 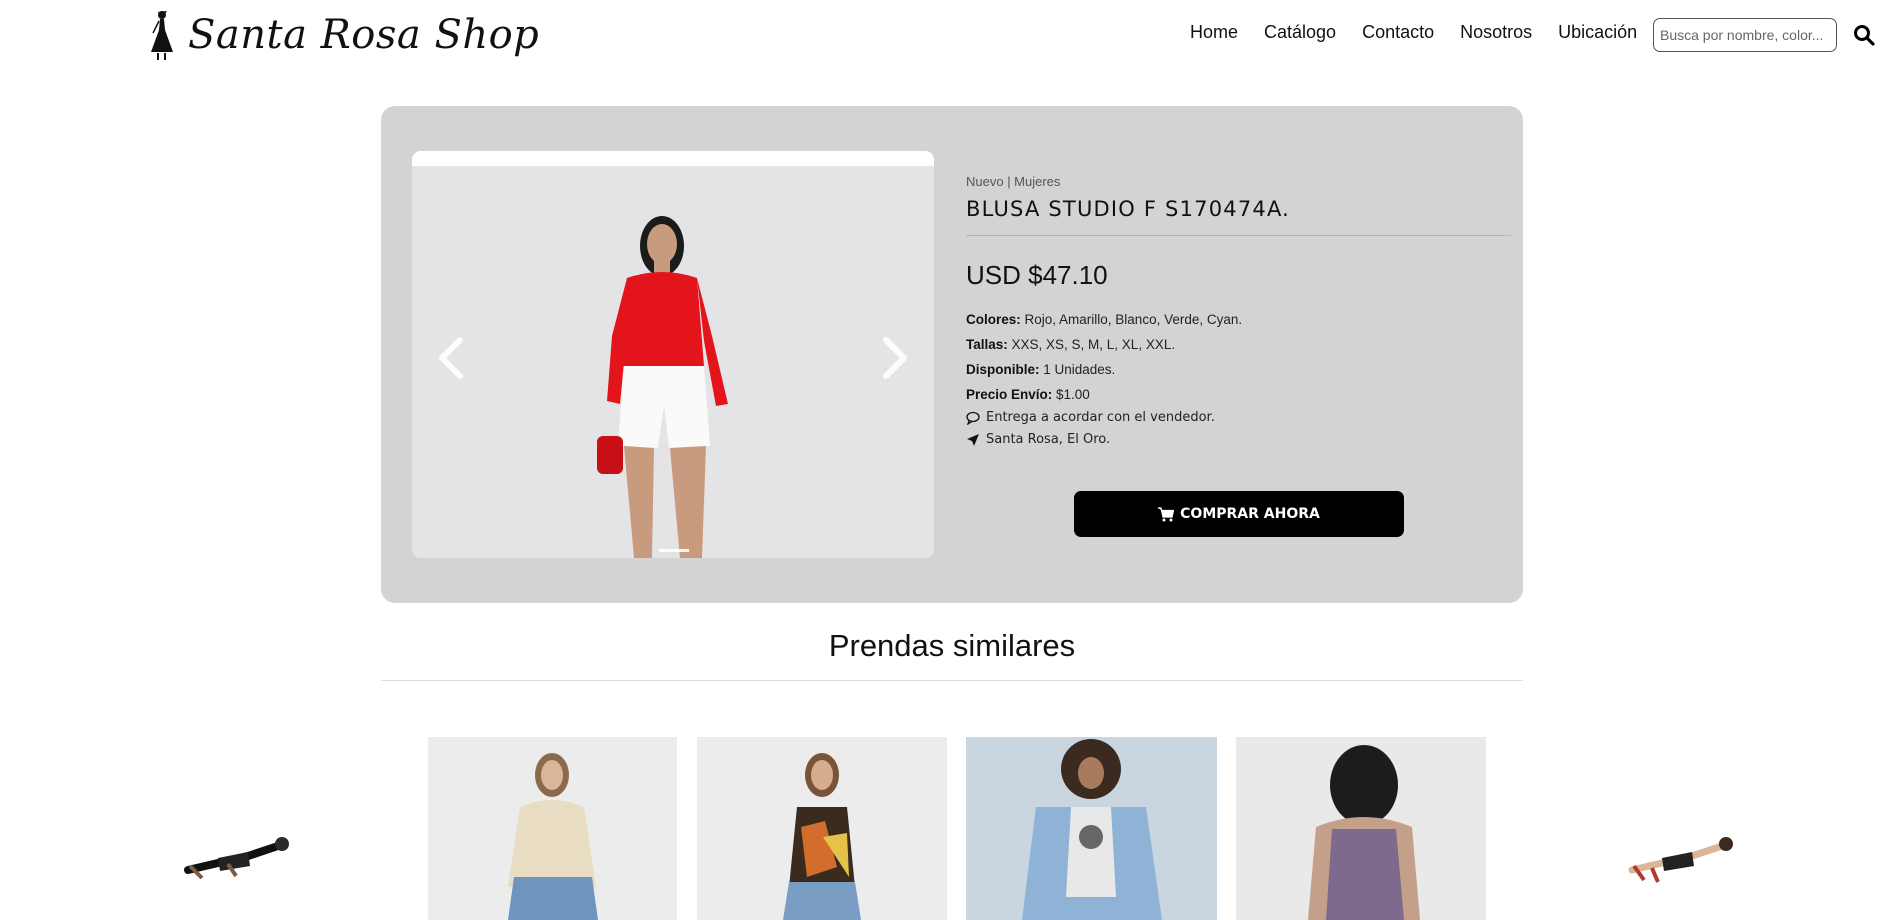 I want to click on brand: Santa Rosa Shop, so click(x=342, y=35).